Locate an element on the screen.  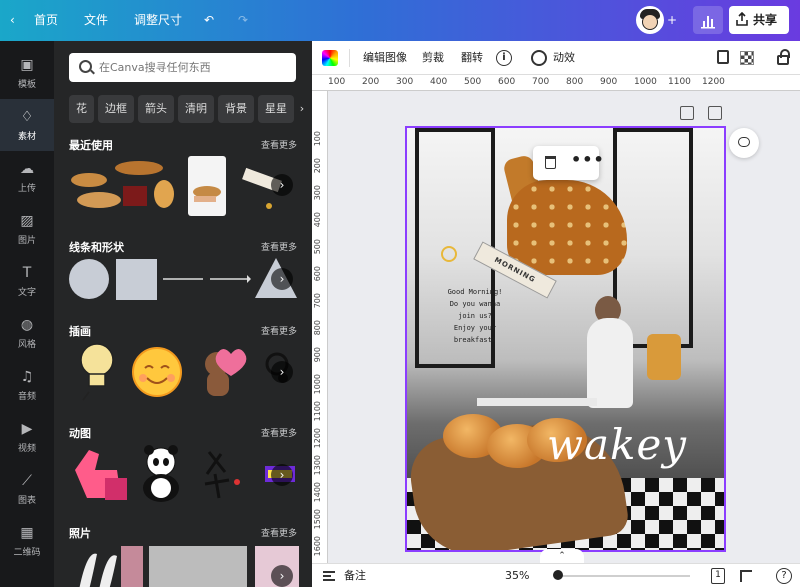
ruler-tick-label: 200 is located at coordinates (371, 82).